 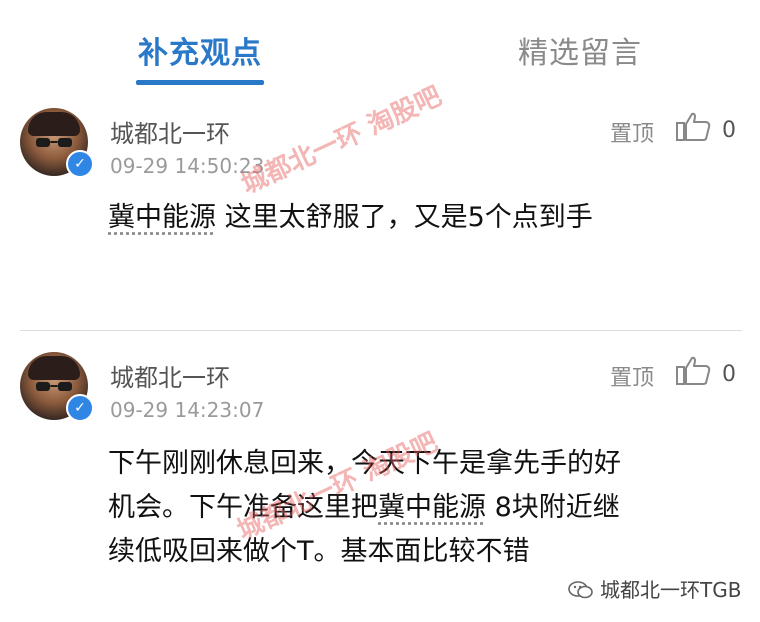 I want to click on active-tab-indicator, so click(x=200, y=82).